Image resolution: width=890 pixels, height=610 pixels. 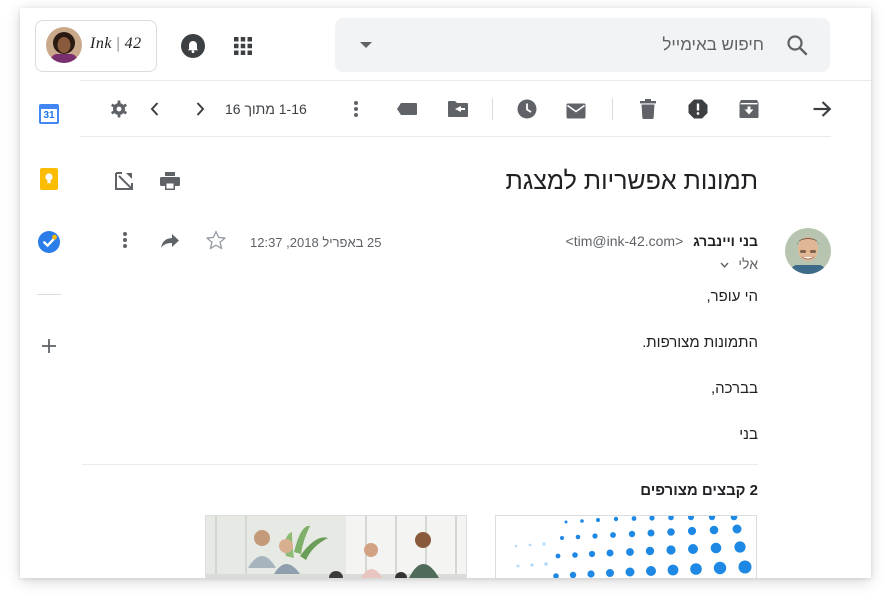 I want to click on sender-avatar, so click(x=808, y=251).